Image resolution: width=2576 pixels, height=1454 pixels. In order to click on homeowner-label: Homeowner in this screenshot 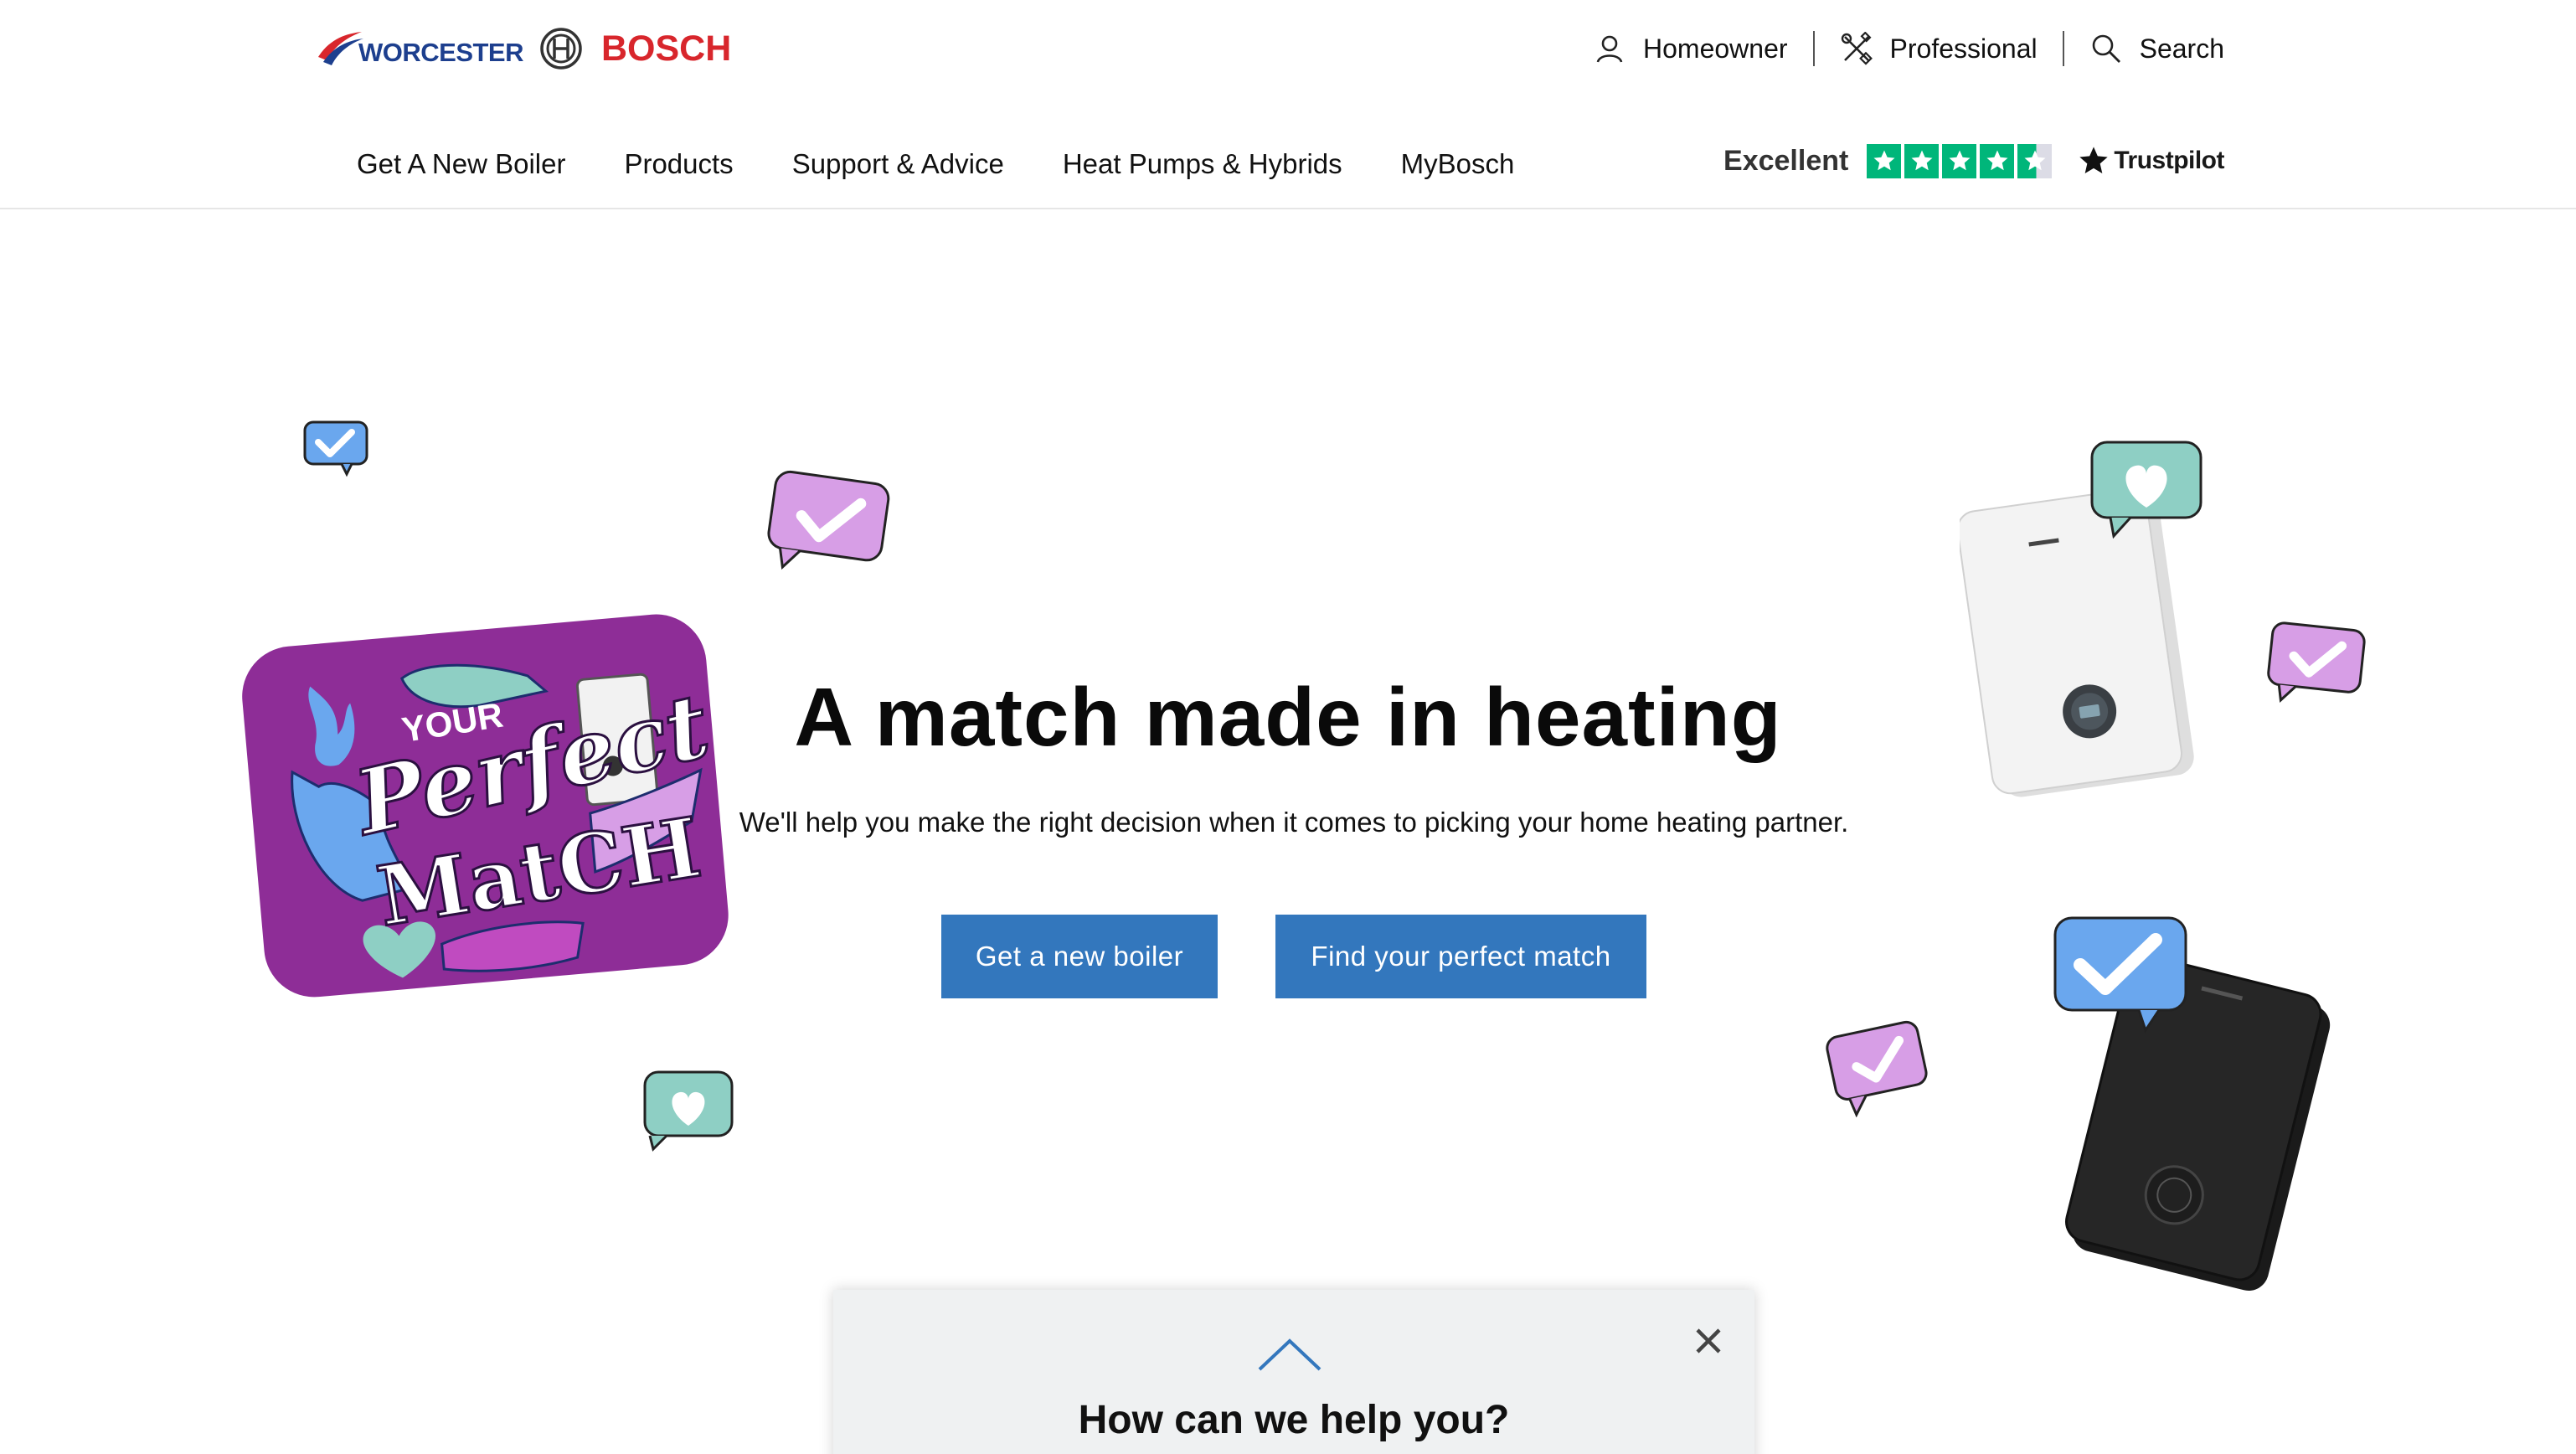, I will do `click(1715, 48)`.